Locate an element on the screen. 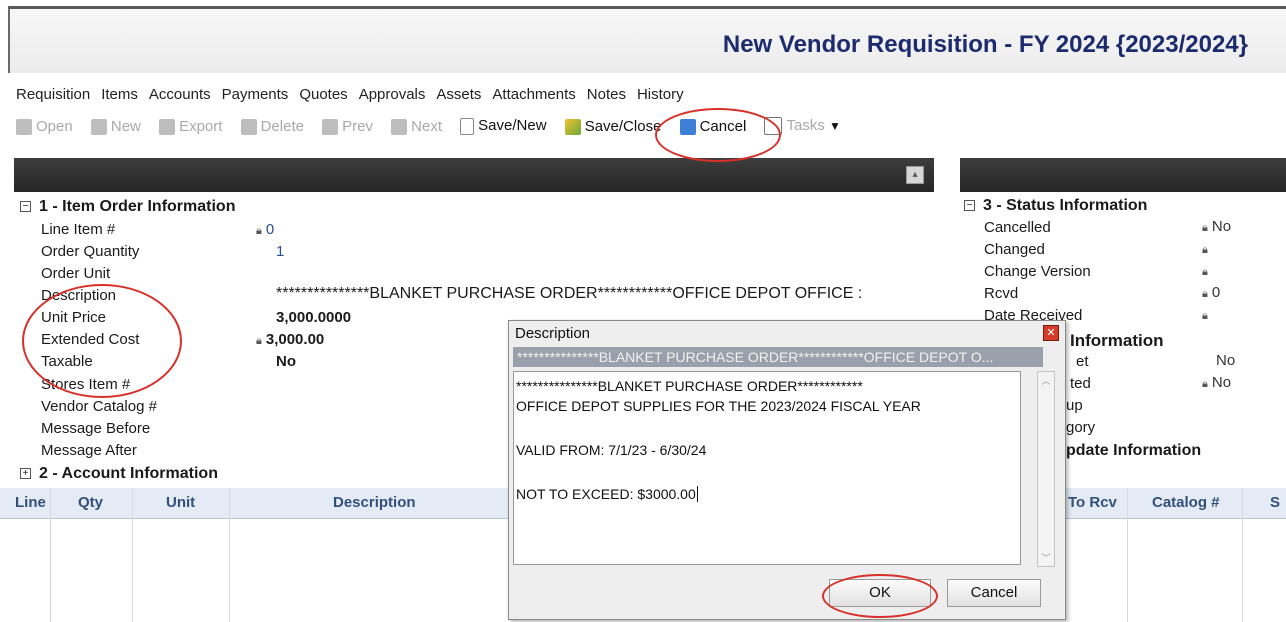  tab-notes: Notes is located at coordinates (606, 94).